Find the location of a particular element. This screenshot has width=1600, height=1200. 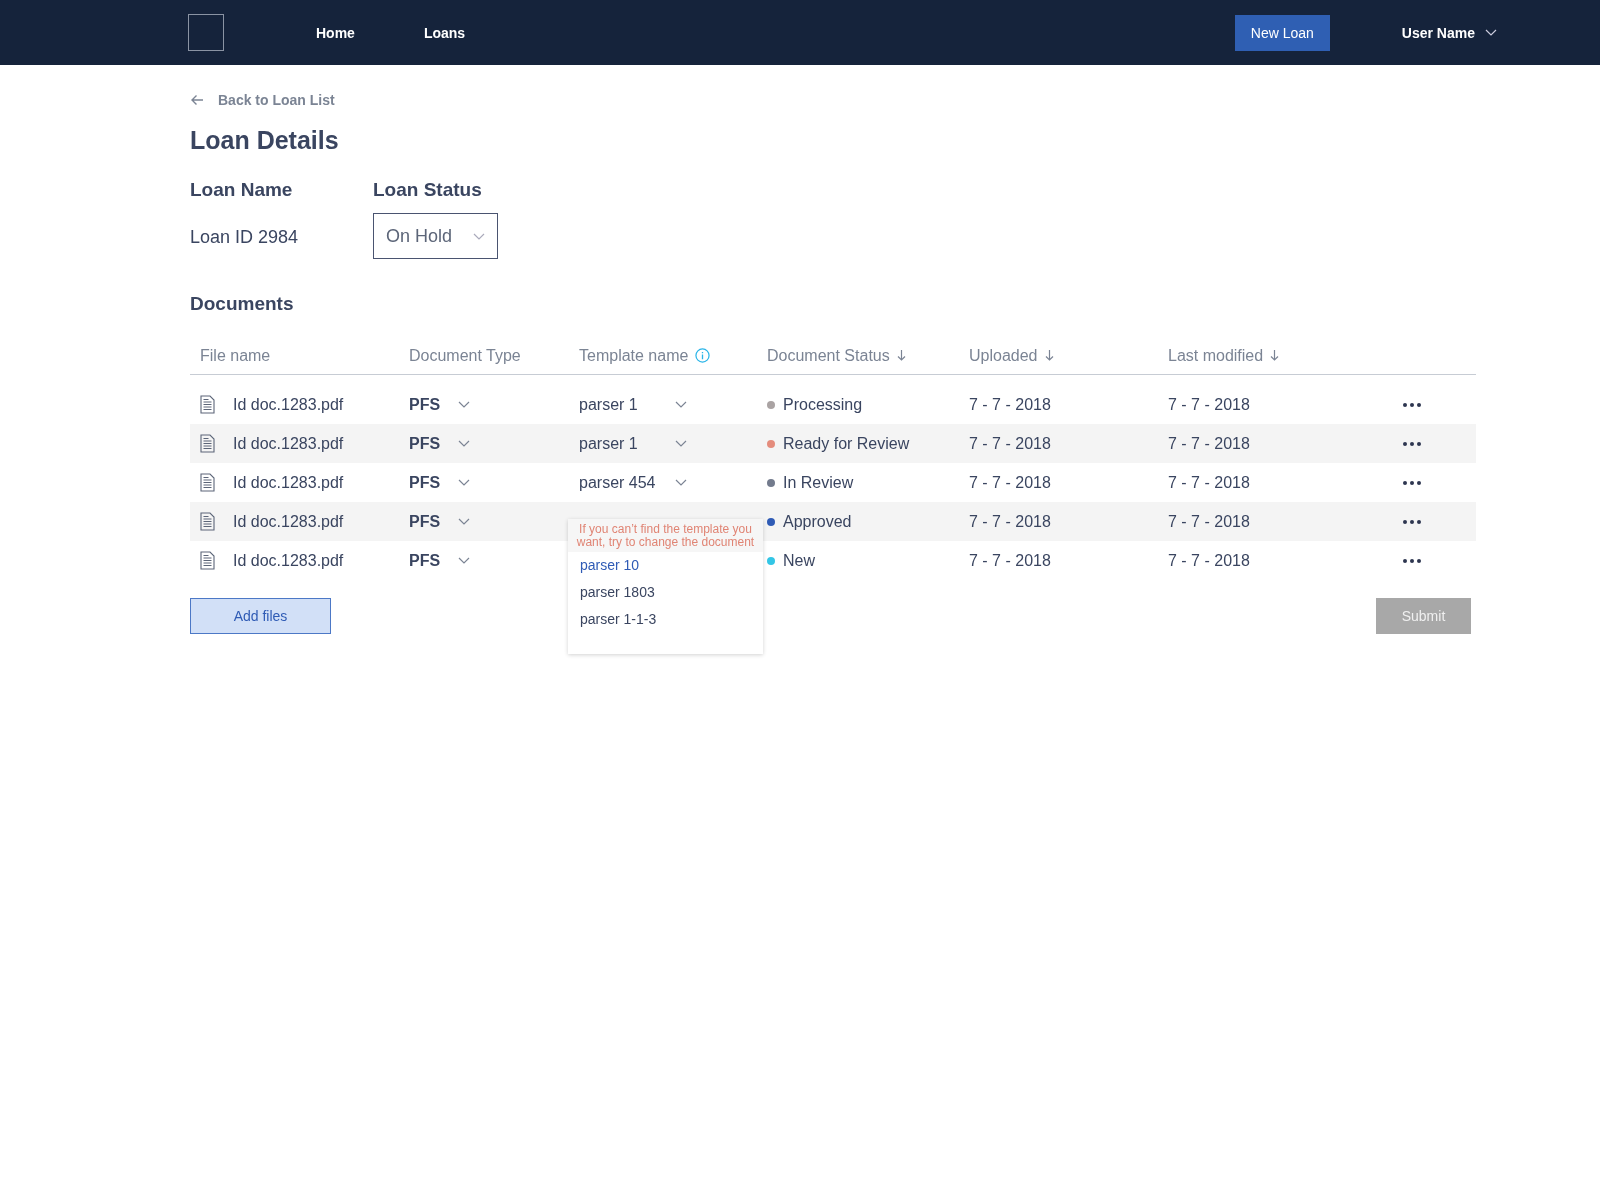

column-header: Document Status is located at coordinates (828, 355).